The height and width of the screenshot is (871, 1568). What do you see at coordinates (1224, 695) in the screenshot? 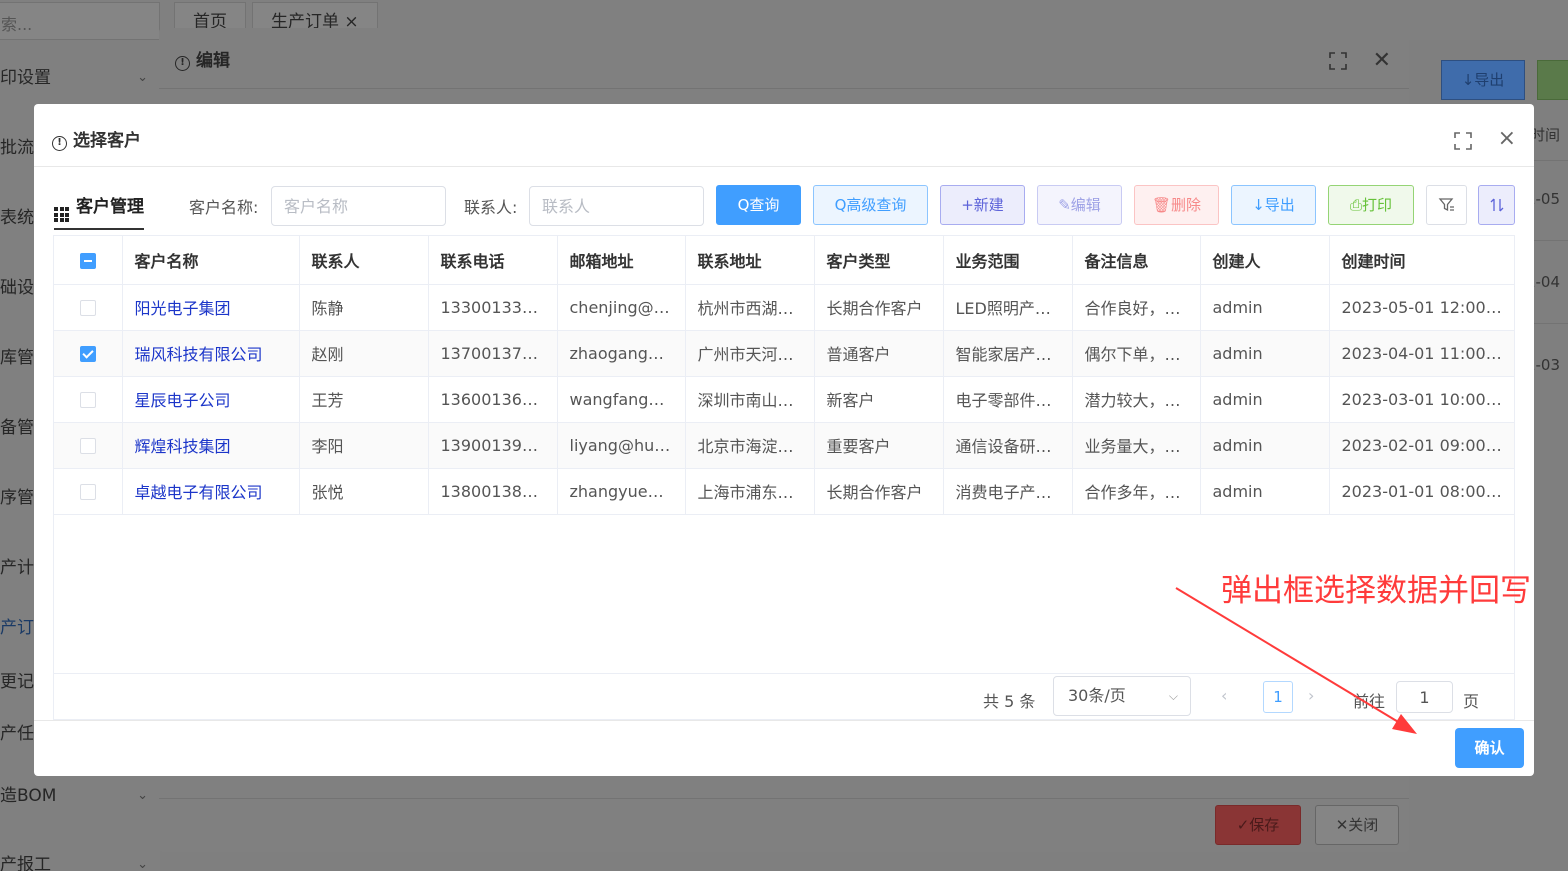
I see `prev-page-button: ‹` at bounding box center [1224, 695].